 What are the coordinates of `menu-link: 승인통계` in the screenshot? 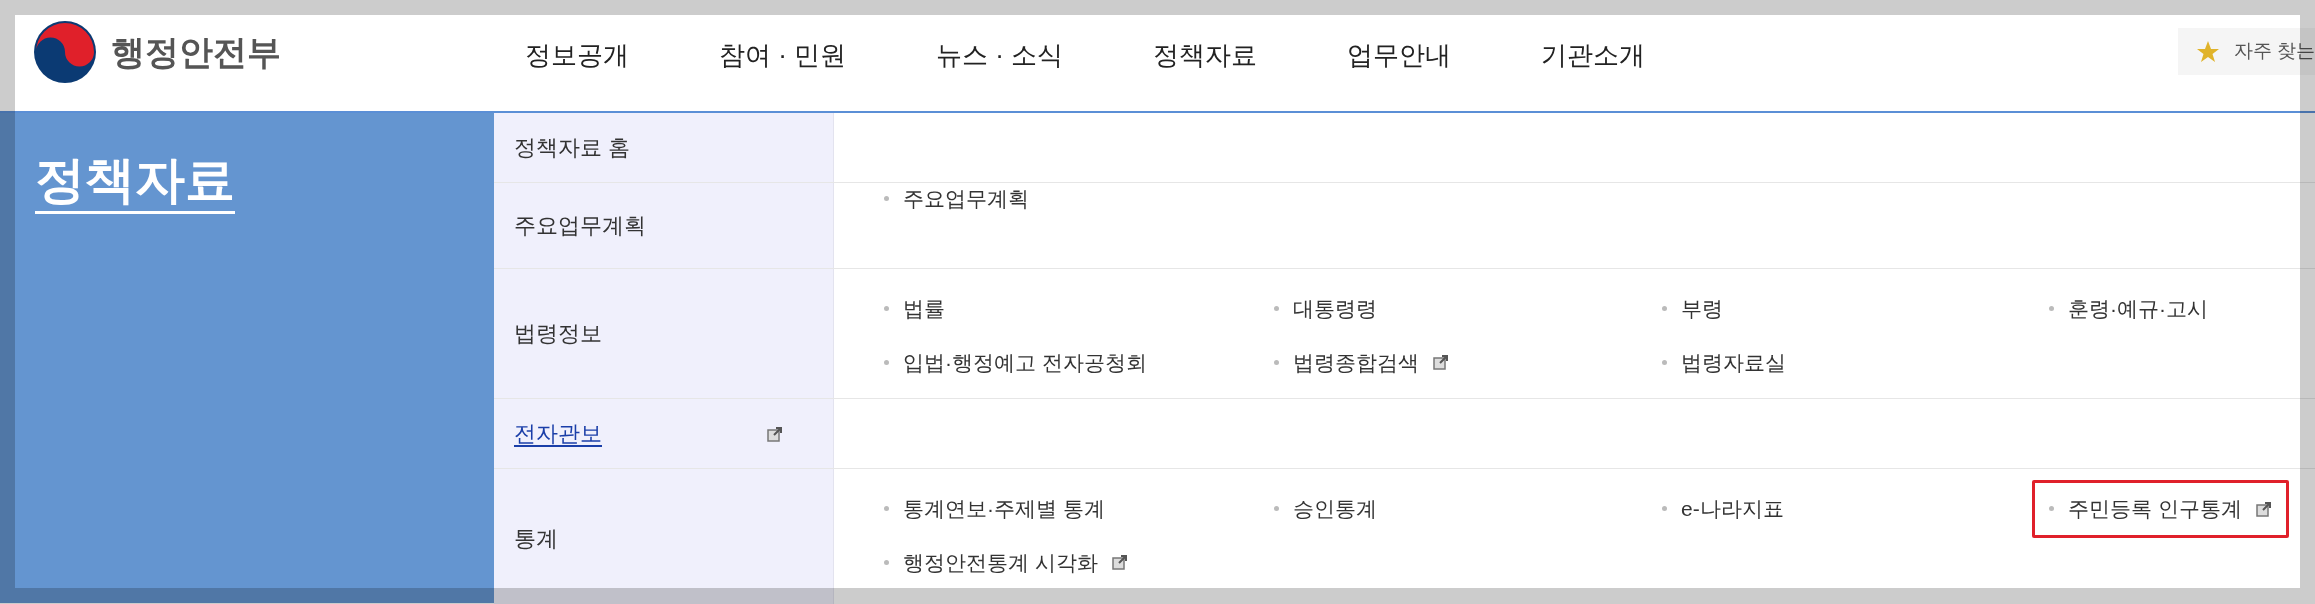 It's located at (1335, 509).